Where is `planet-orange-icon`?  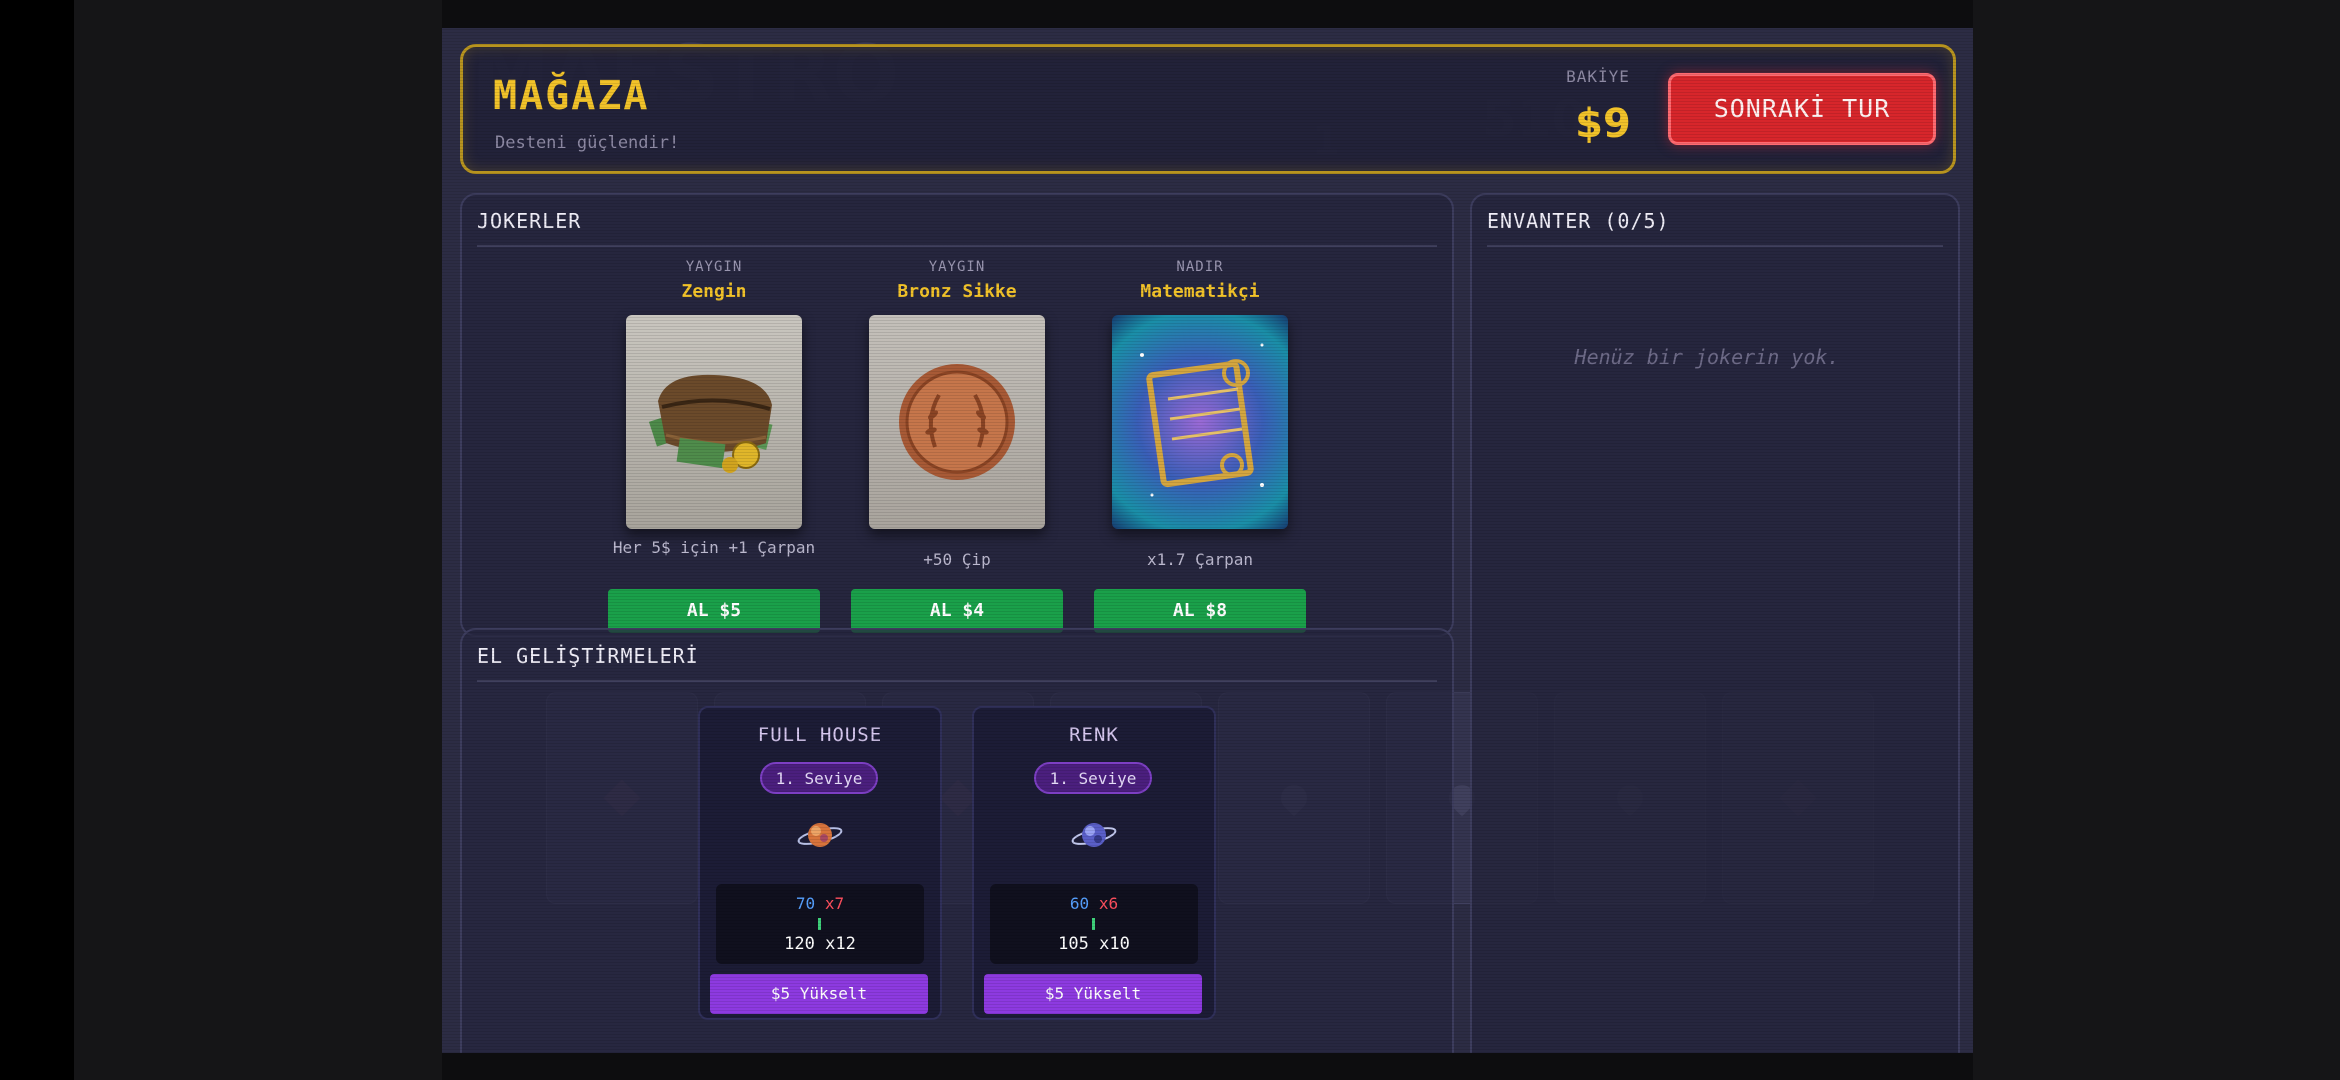
planet-orange-icon is located at coordinates (820, 835).